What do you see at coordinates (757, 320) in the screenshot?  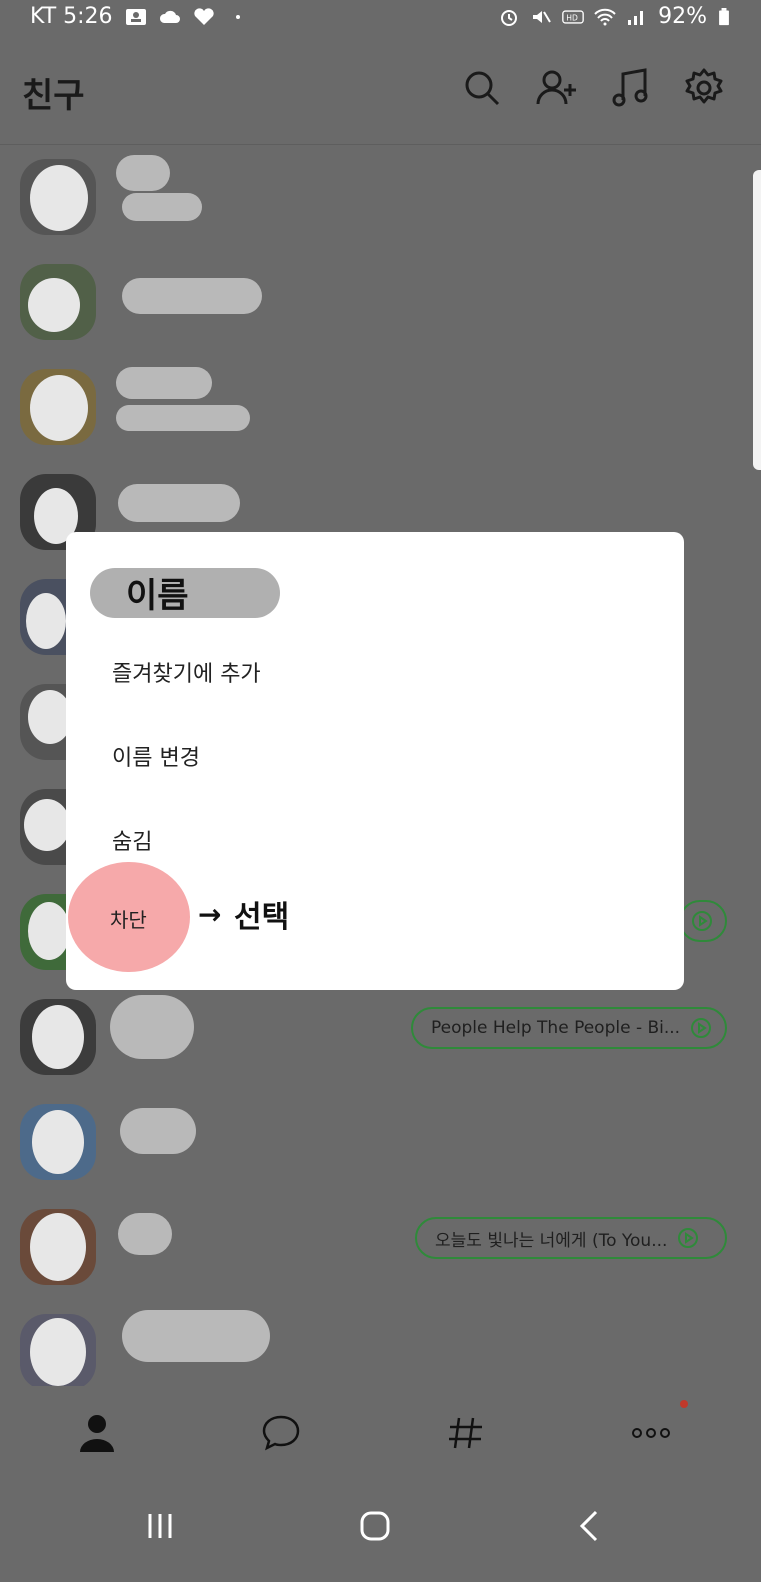 I see `scrollbar` at bounding box center [757, 320].